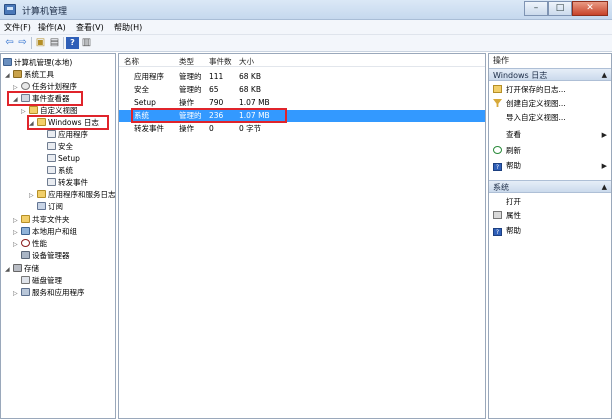 The width and height of the screenshot is (612, 419). What do you see at coordinates (90, 27) in the screenshot?
I see `menu-view: 查看(V)` at bounding box center [90, 27].